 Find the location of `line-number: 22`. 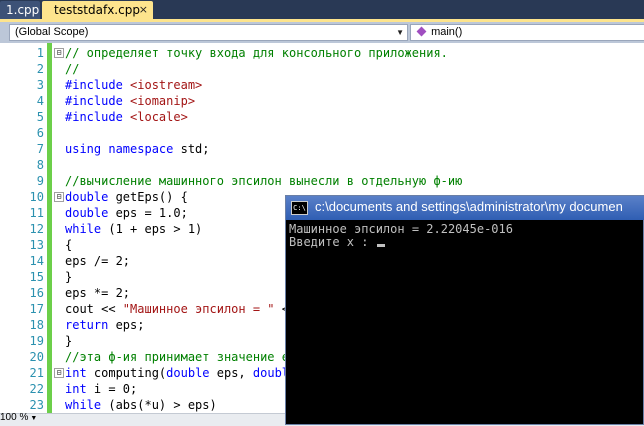

line-number: 22 is located at coordinates (36, 389).